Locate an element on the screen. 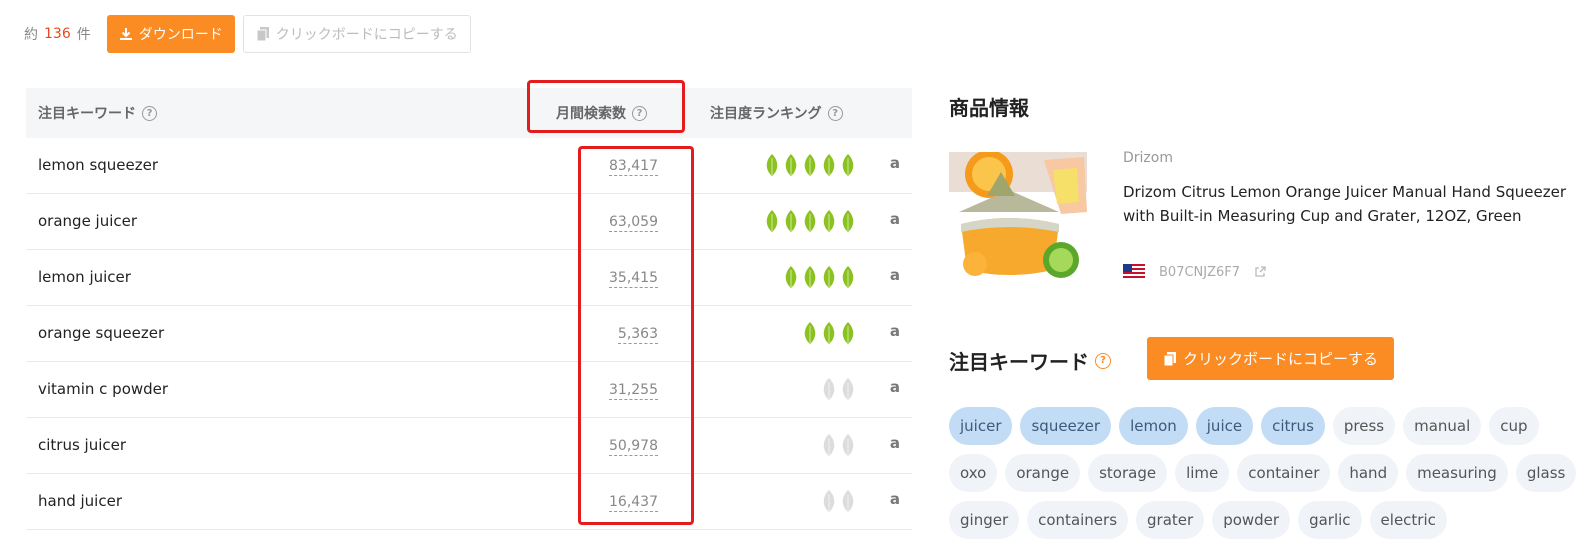  keyword-tag: press is located at coordinates (1364, 426).